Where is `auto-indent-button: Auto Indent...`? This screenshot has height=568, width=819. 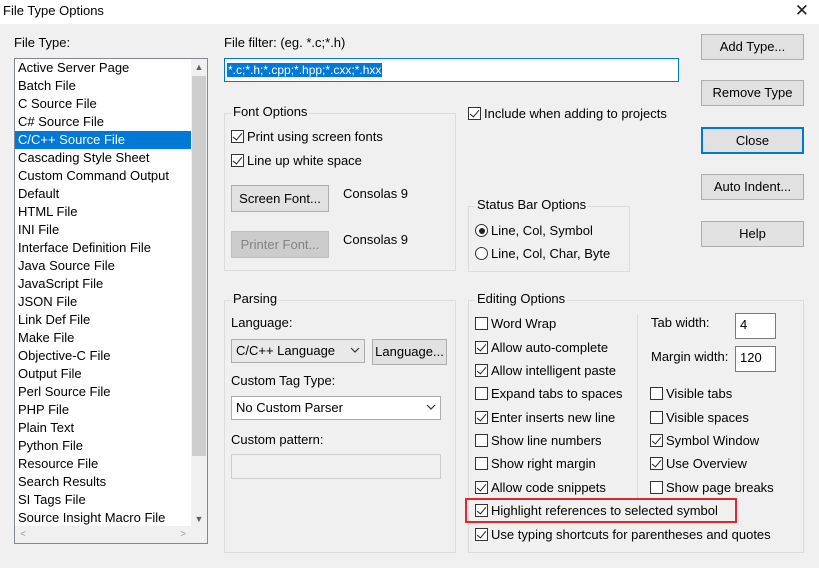
auto-indent-button: Auto Indent... is located at coordinates (752, 187).